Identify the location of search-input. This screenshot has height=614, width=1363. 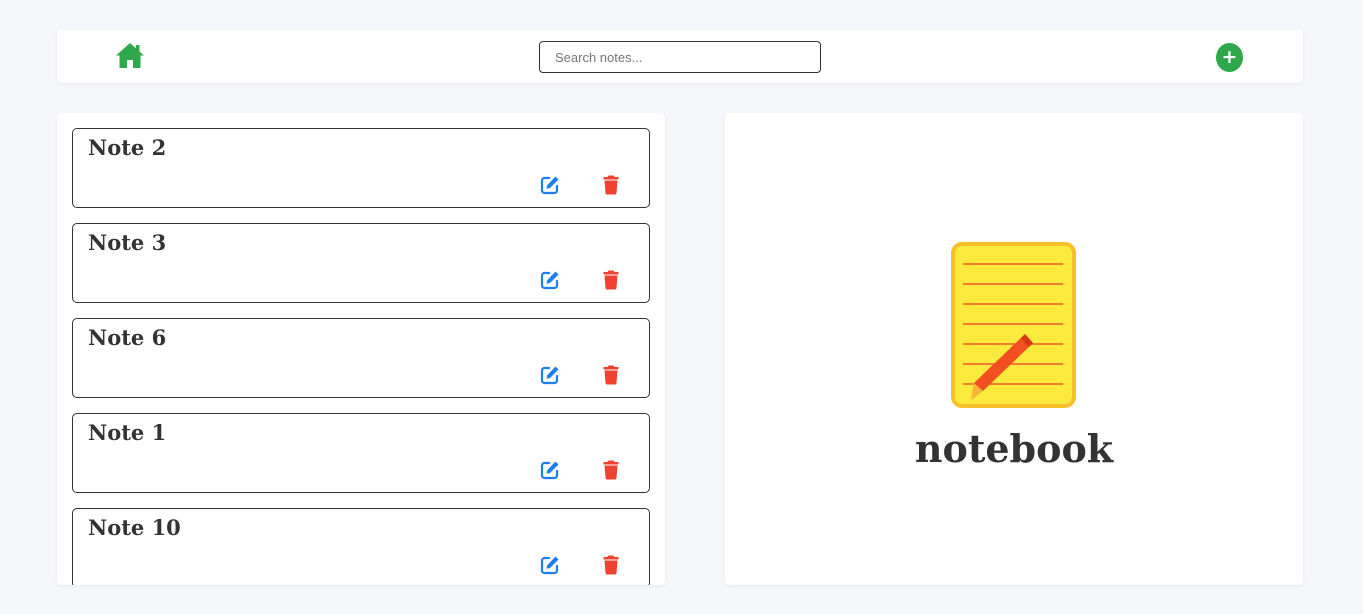
(680, 57).